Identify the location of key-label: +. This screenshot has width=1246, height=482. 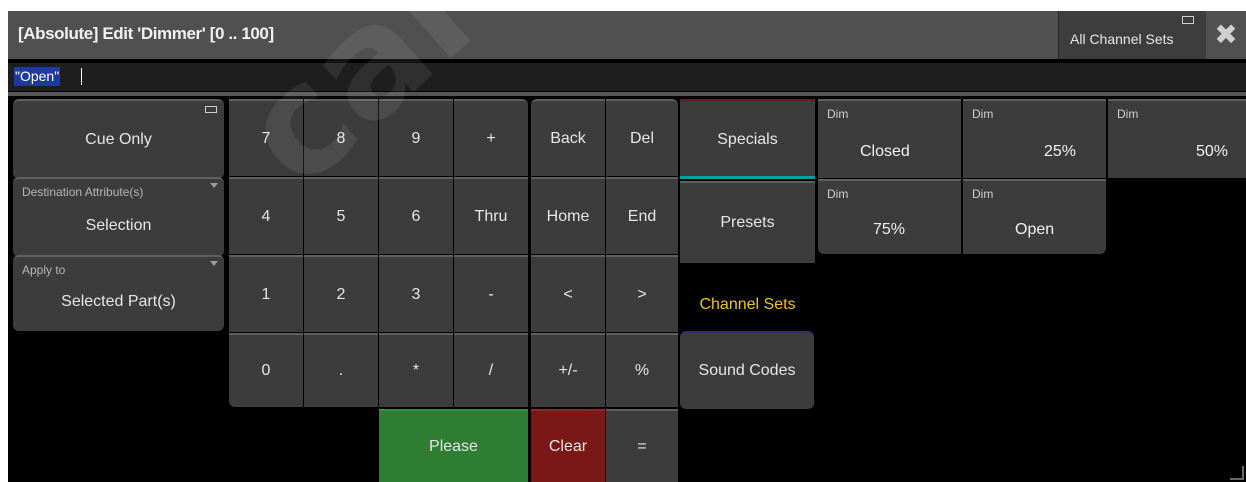
(491, 138).